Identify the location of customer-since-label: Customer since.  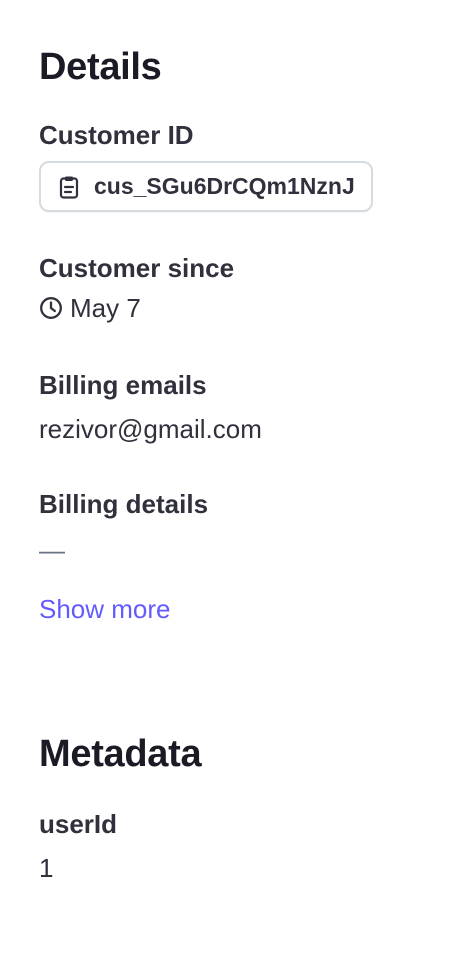
(137, 268).